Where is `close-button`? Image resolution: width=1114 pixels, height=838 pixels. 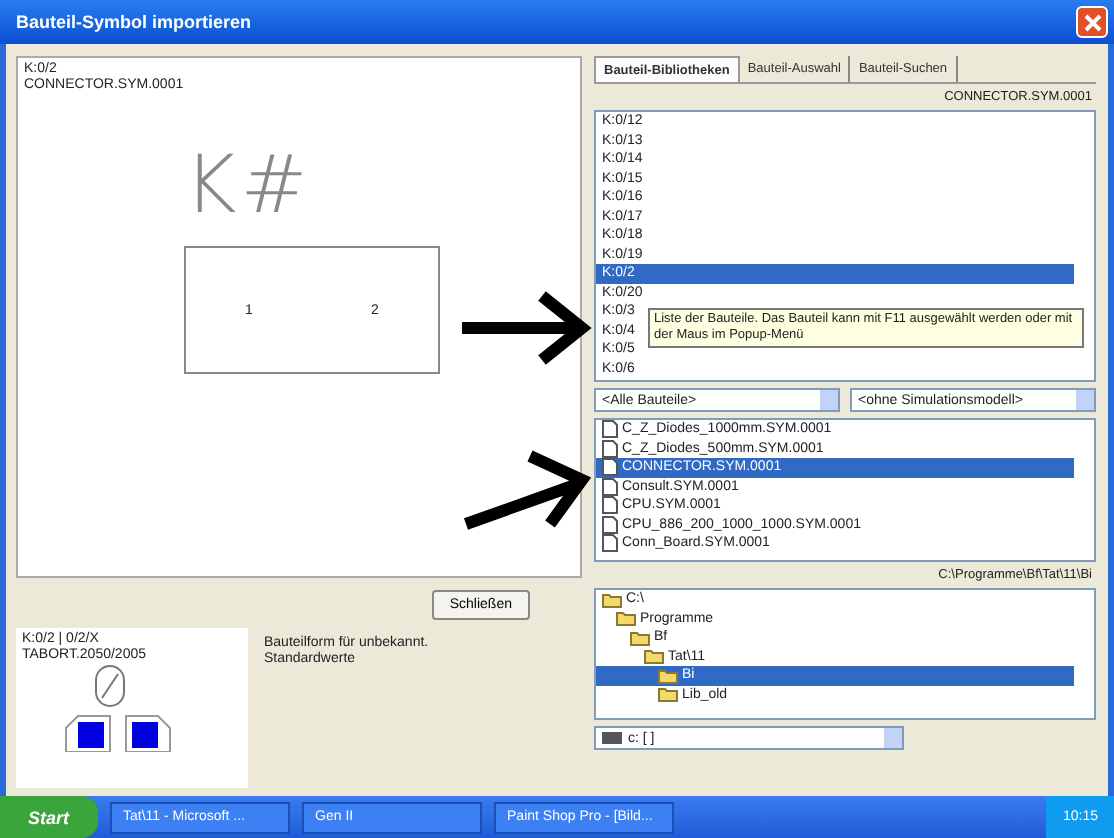 close-button is located at coordinates (1092, 22).